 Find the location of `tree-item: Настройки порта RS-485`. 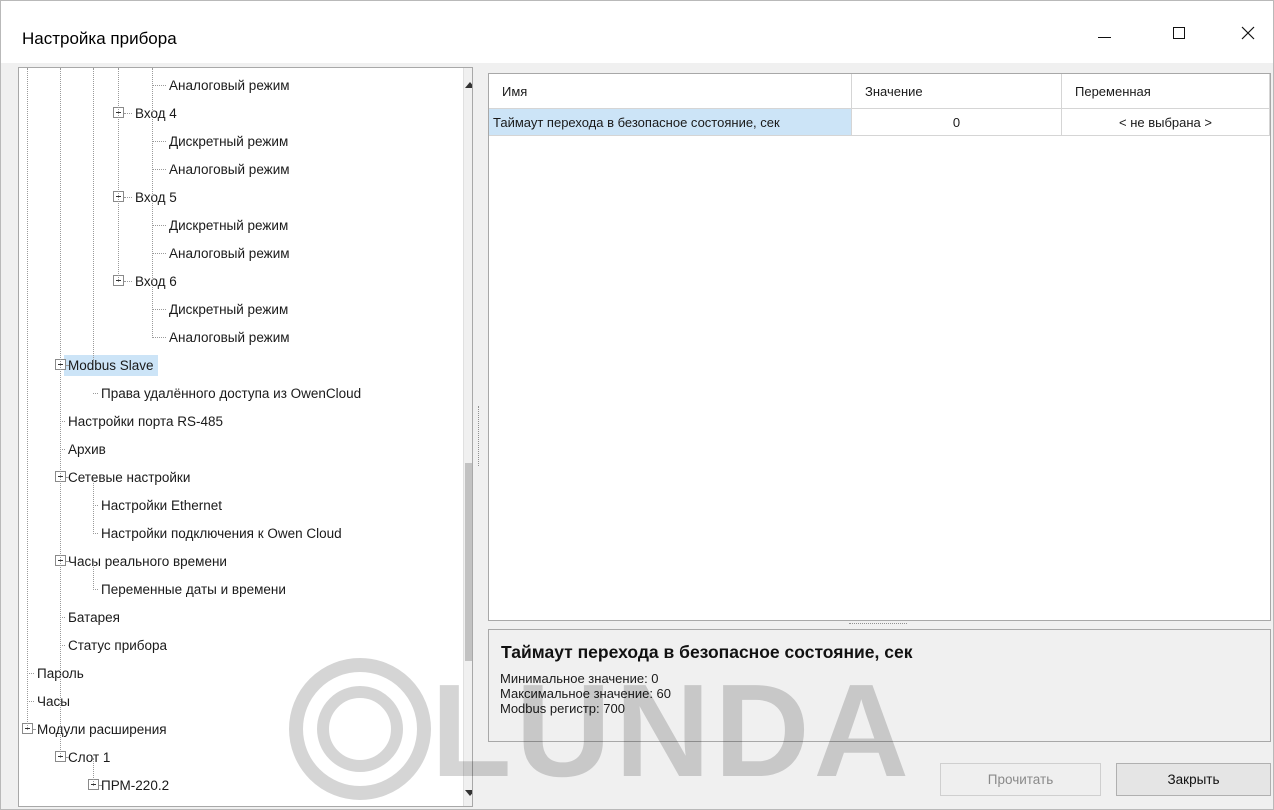

tree-item: Настройки порта RS-485 is located at coordinates (145, 421).